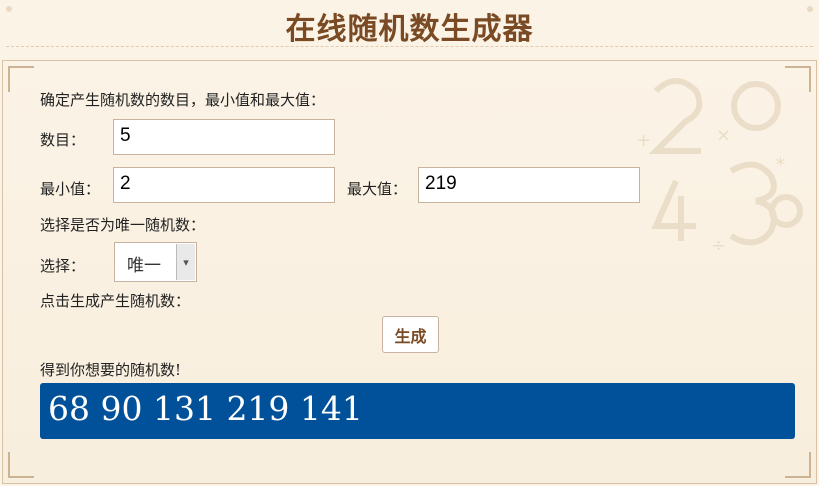 The image size is (819, 486). I want to click on instruction-text: 确定产生随机数的数目，最小值和最大值：, so click(183, 100).